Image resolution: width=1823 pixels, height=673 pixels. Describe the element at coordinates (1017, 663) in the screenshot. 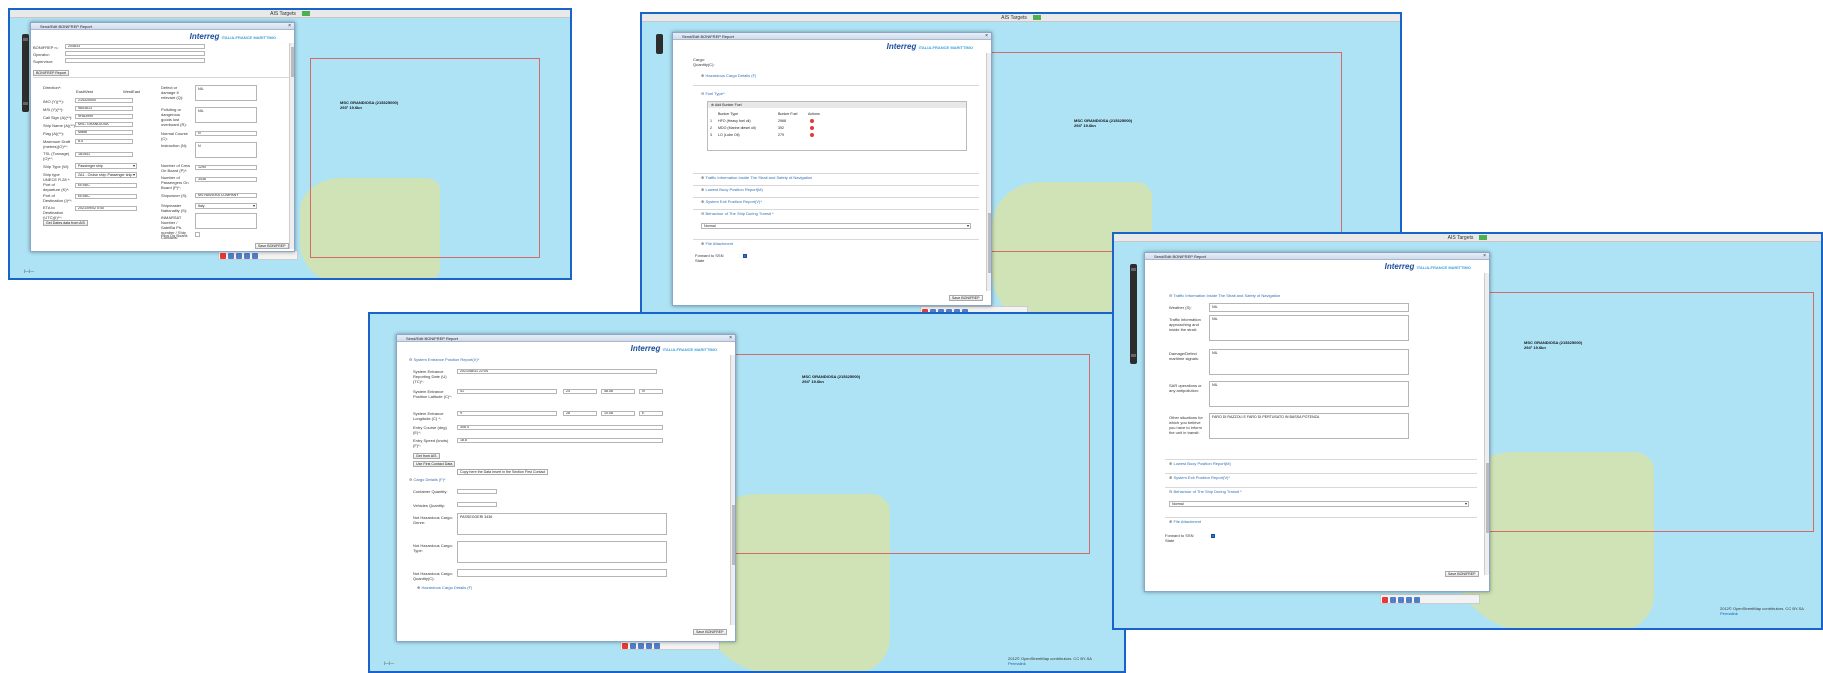

I see `permalink-link-3: Permalink` at that location.